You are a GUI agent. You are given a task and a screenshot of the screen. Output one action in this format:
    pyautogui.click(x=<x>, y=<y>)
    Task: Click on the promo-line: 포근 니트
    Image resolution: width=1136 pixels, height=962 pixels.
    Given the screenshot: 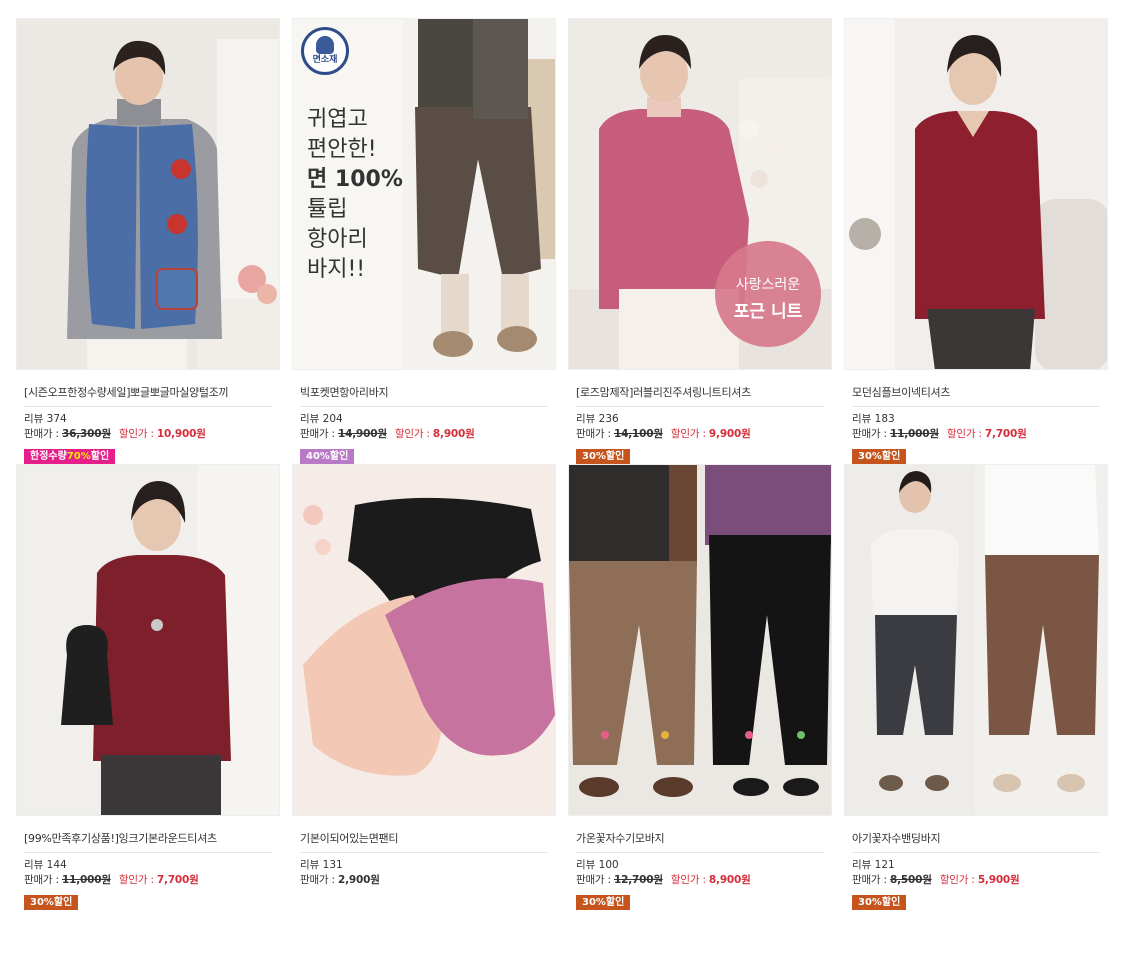 What is the action you would take?
    pyautogui.click(x=768, y=312)
    